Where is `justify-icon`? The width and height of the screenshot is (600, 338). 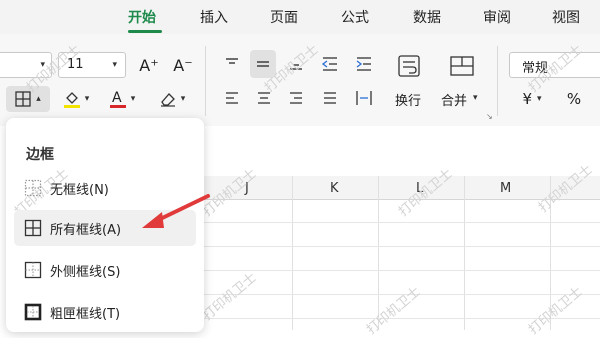 justify-icon is located at coordinates (330, 98).